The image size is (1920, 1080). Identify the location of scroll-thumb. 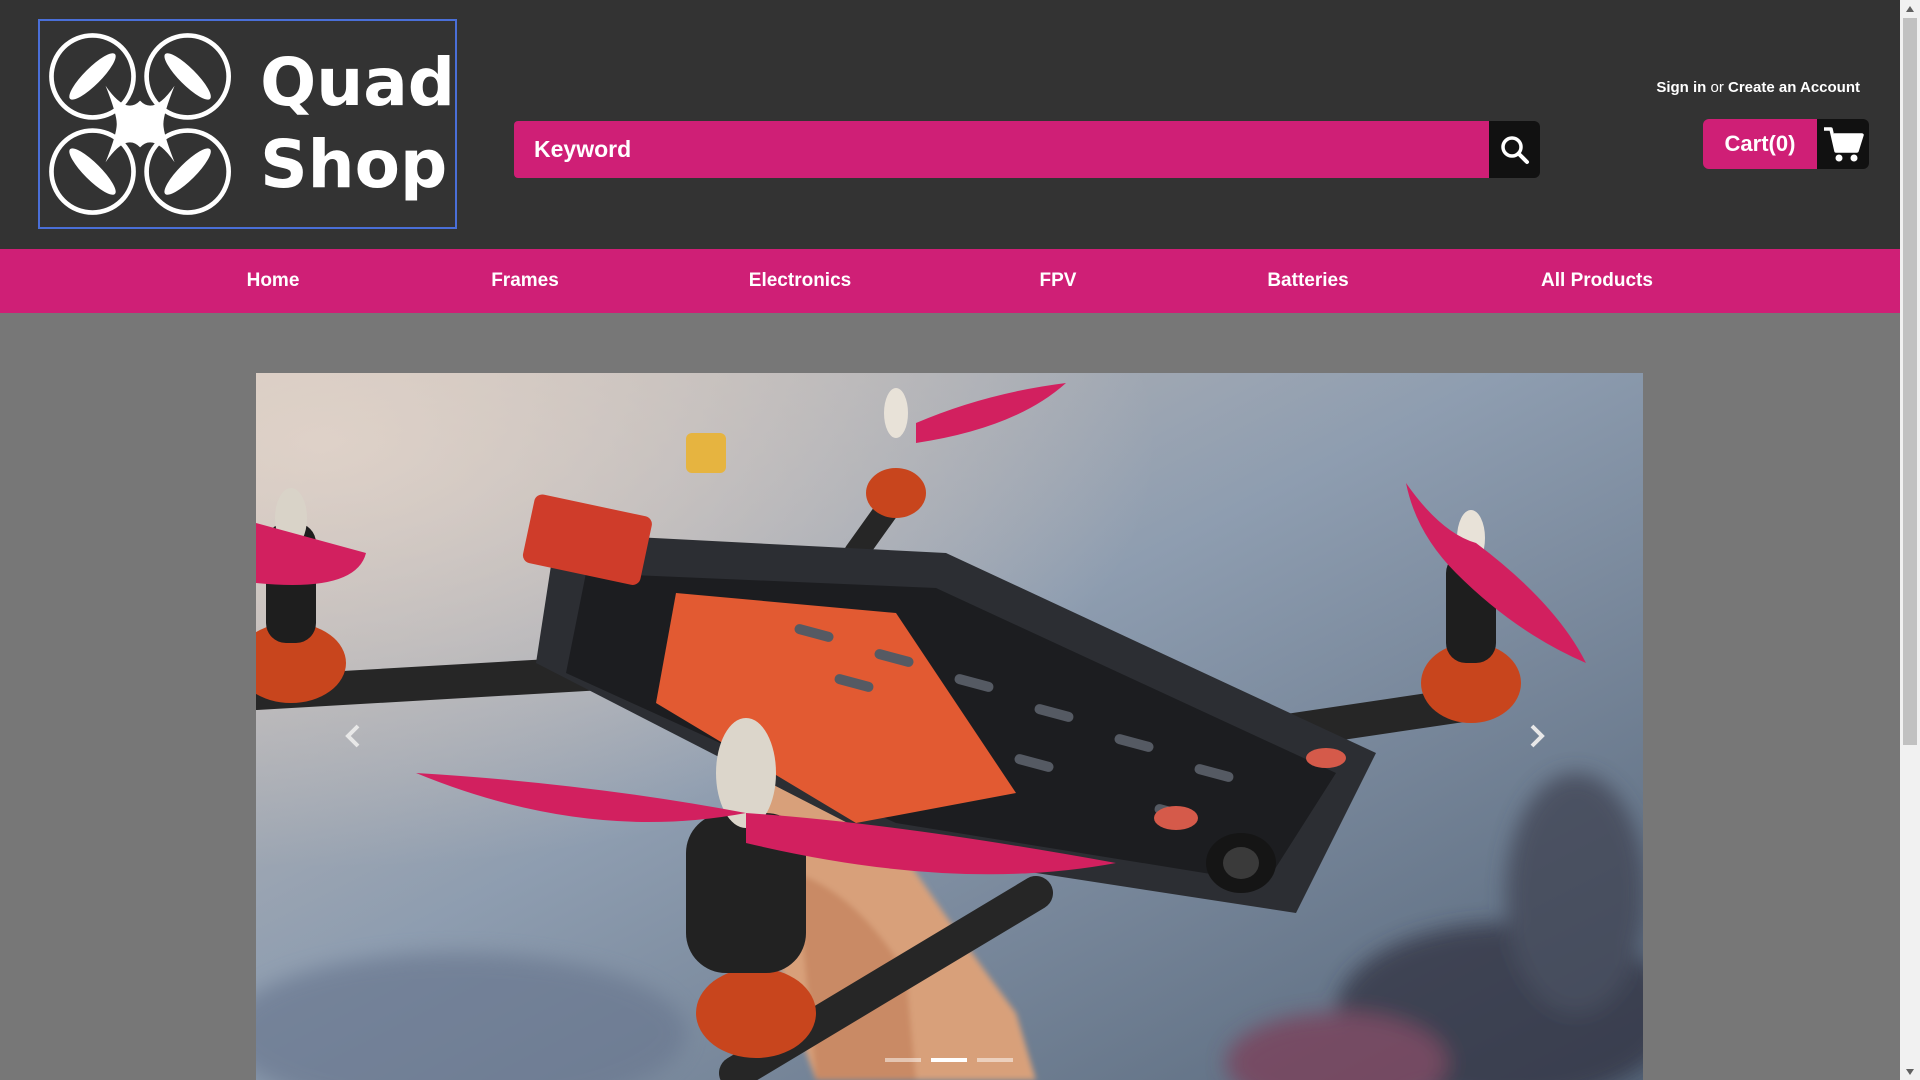
(1910, 381).